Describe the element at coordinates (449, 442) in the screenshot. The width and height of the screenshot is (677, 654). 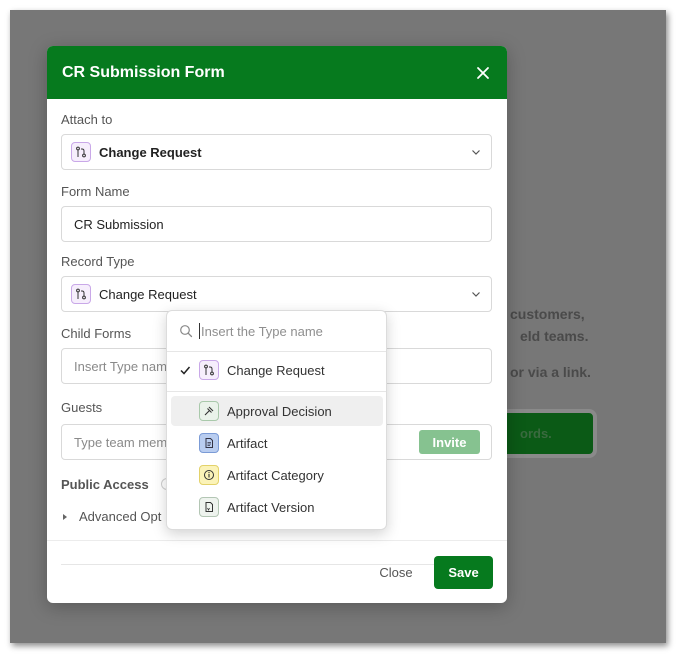
I see `invite-button: Invite` at that location.